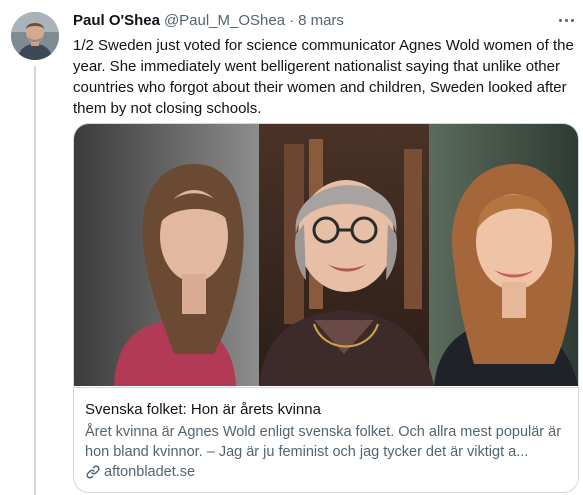 The height and width of the screenshot is (495, 583). What do you see at coordinates (326, 409) in the screenshot?
I see `card-title: Svenska folket: Hon är årets kvinna` at bounding box center [326, 409].